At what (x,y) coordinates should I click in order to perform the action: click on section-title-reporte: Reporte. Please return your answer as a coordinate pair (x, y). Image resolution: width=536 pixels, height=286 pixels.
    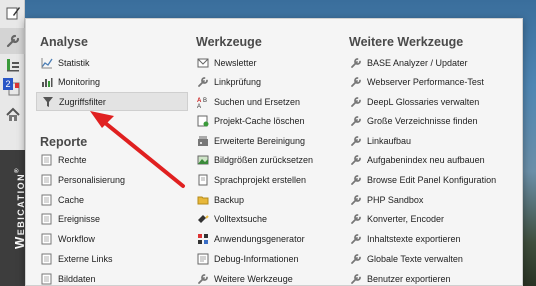
    Looking at the image, I should click on (64, 142).